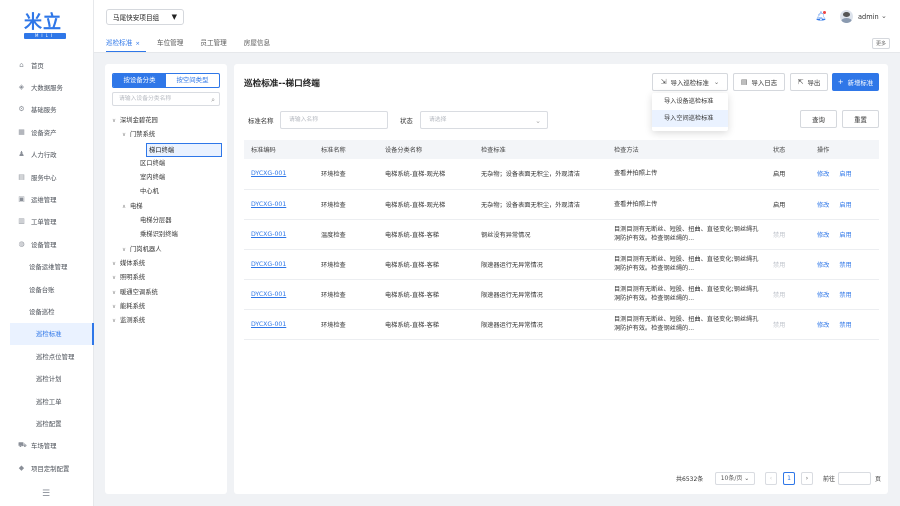 This screenshot has width=900, height=506. Describe the element at coordinates (860, 119) in the screenshot. I see `reset-button: 重置` at that location.